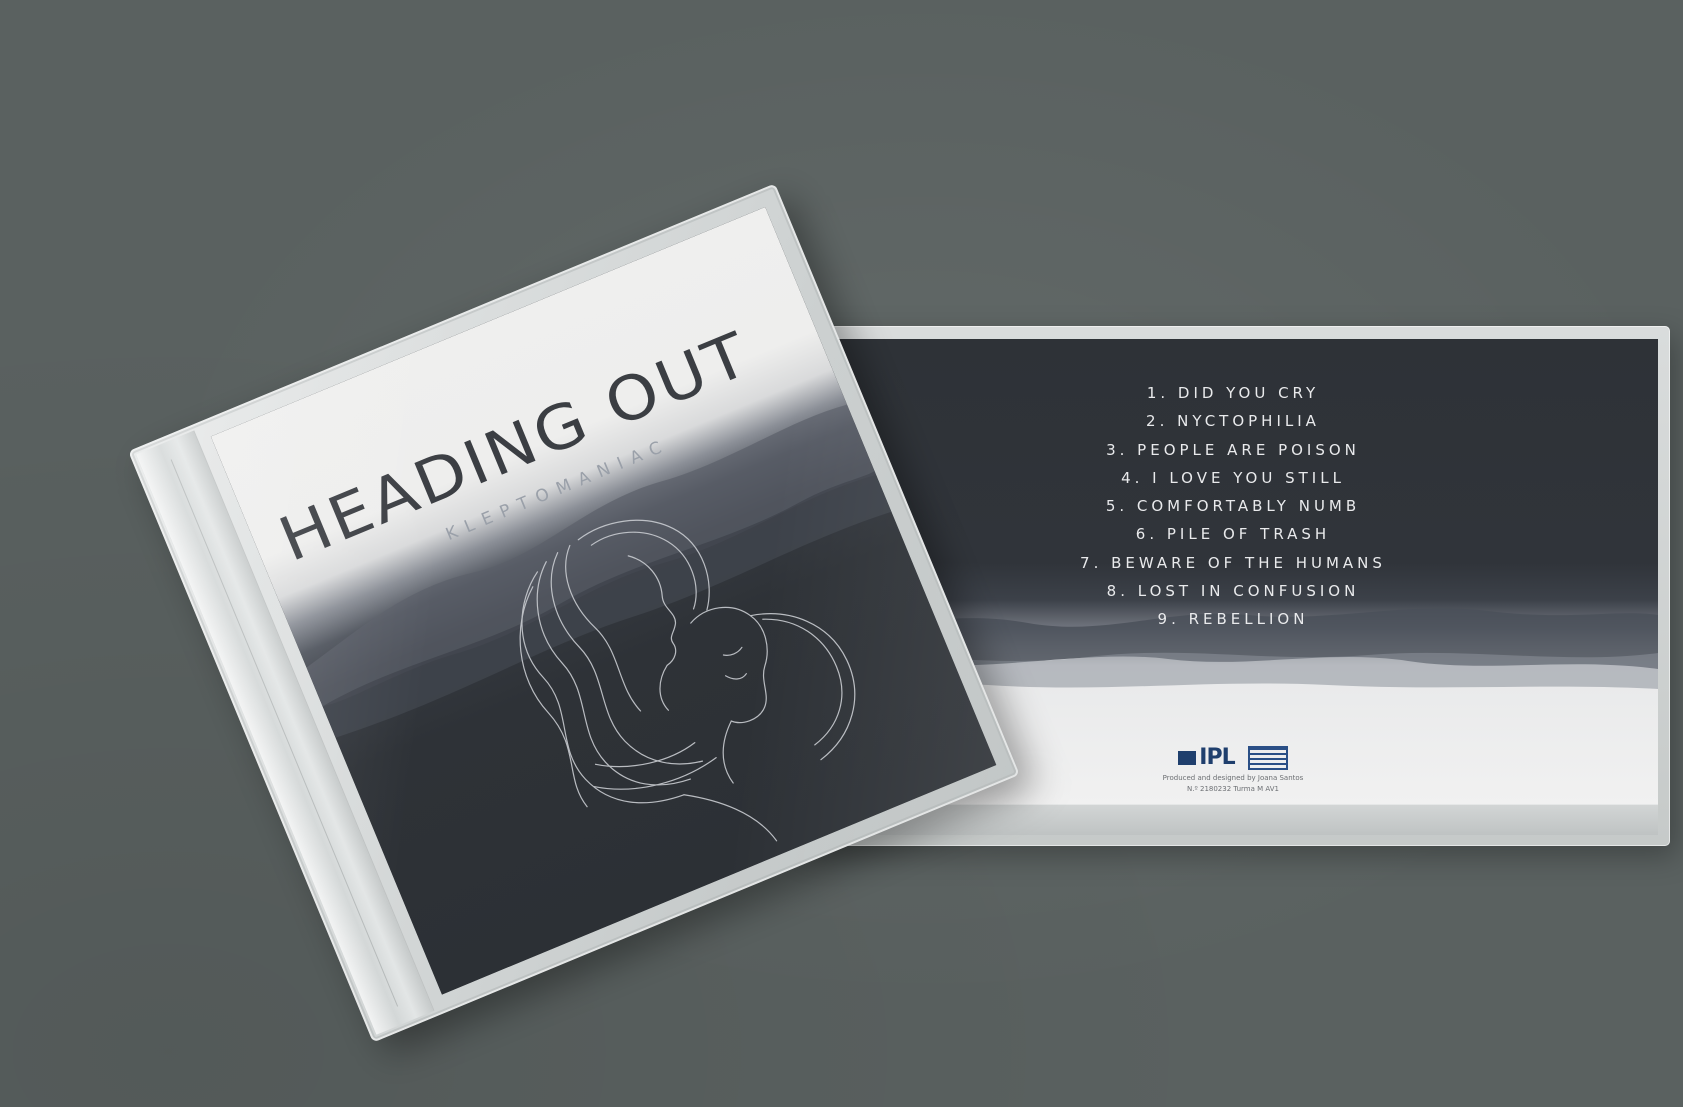 This screenshot has width=1683, height=1107. Describe the element at coordinates (1187, 758) in the screenshot. I see `ipl-mark-icon` at that location.